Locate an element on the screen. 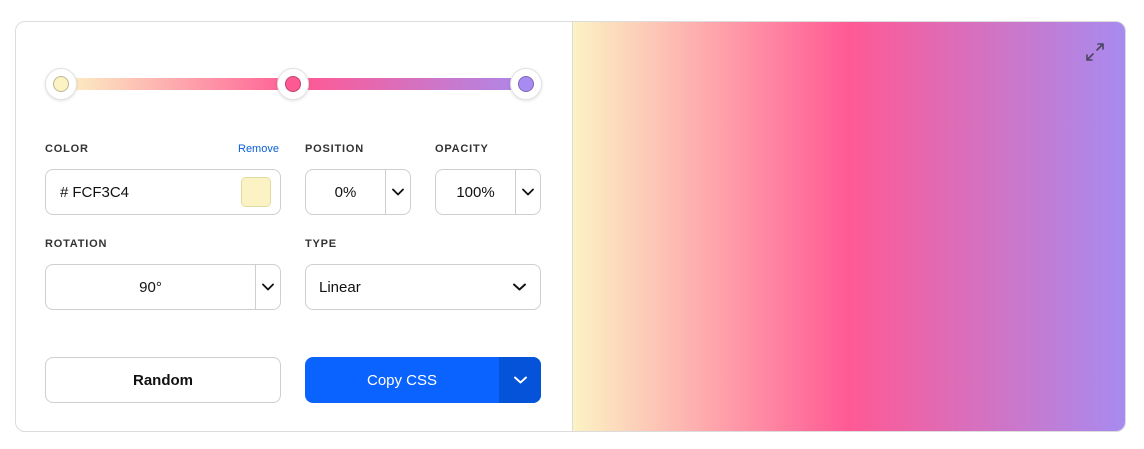 The height and width of the screenshot is (449, 1144). type-select: Linear is located at coordinates (423, 287).